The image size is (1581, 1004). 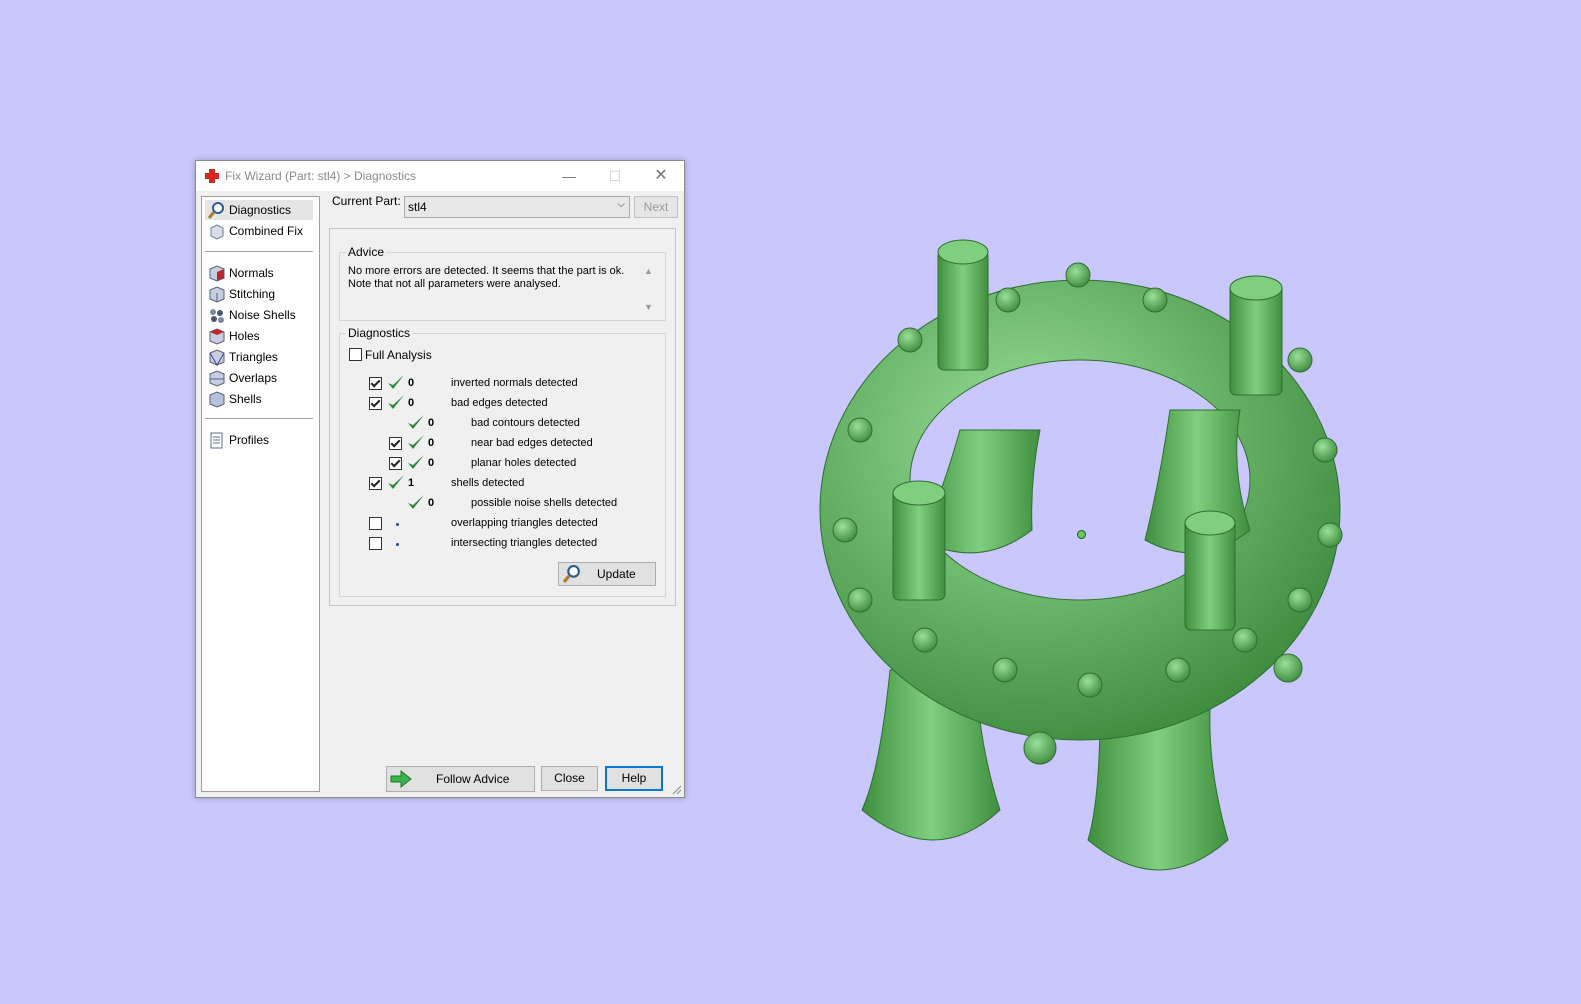 What do you see at coordinates (532, 443) in the screenshot?
I see `diag-label: near bad edges detected` at bounding box center [532, 443].